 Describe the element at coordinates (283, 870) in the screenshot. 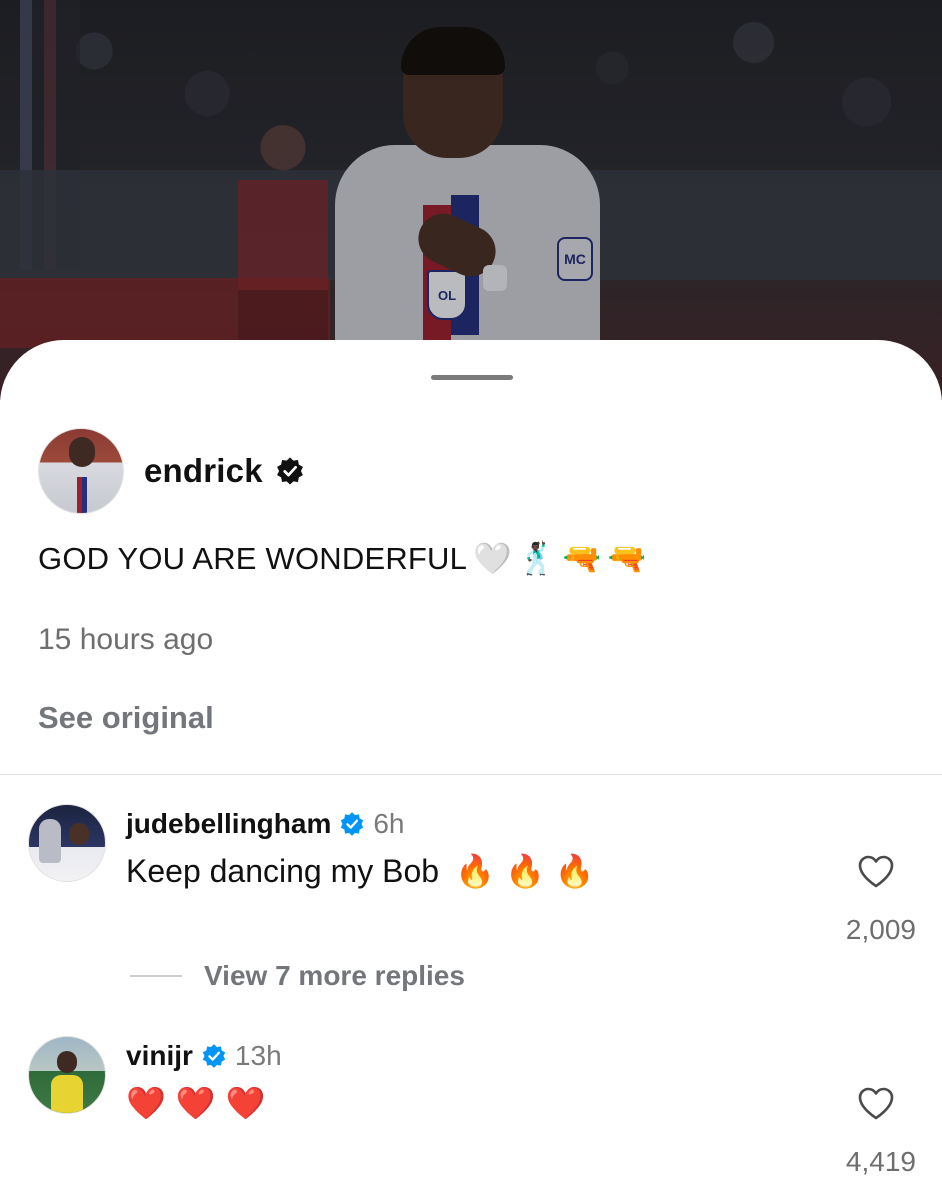

I see `comment-text-body: Keep dancing my Bob` at that location.